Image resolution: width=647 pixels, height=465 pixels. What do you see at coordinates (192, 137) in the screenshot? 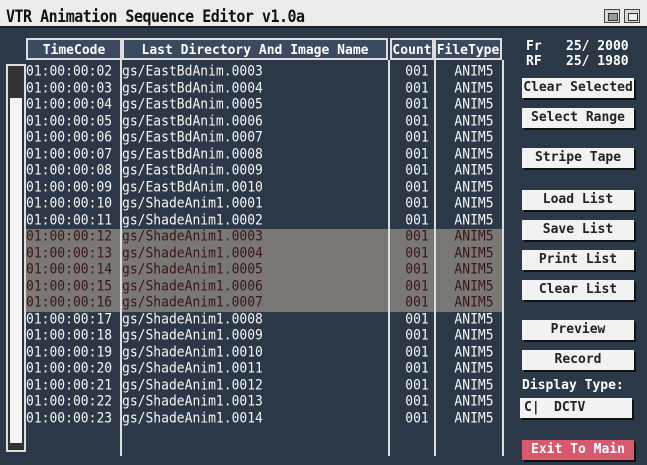
I see `image-name-cell: gs/EastBdAnim.0007` at bounding box center [192, 137].